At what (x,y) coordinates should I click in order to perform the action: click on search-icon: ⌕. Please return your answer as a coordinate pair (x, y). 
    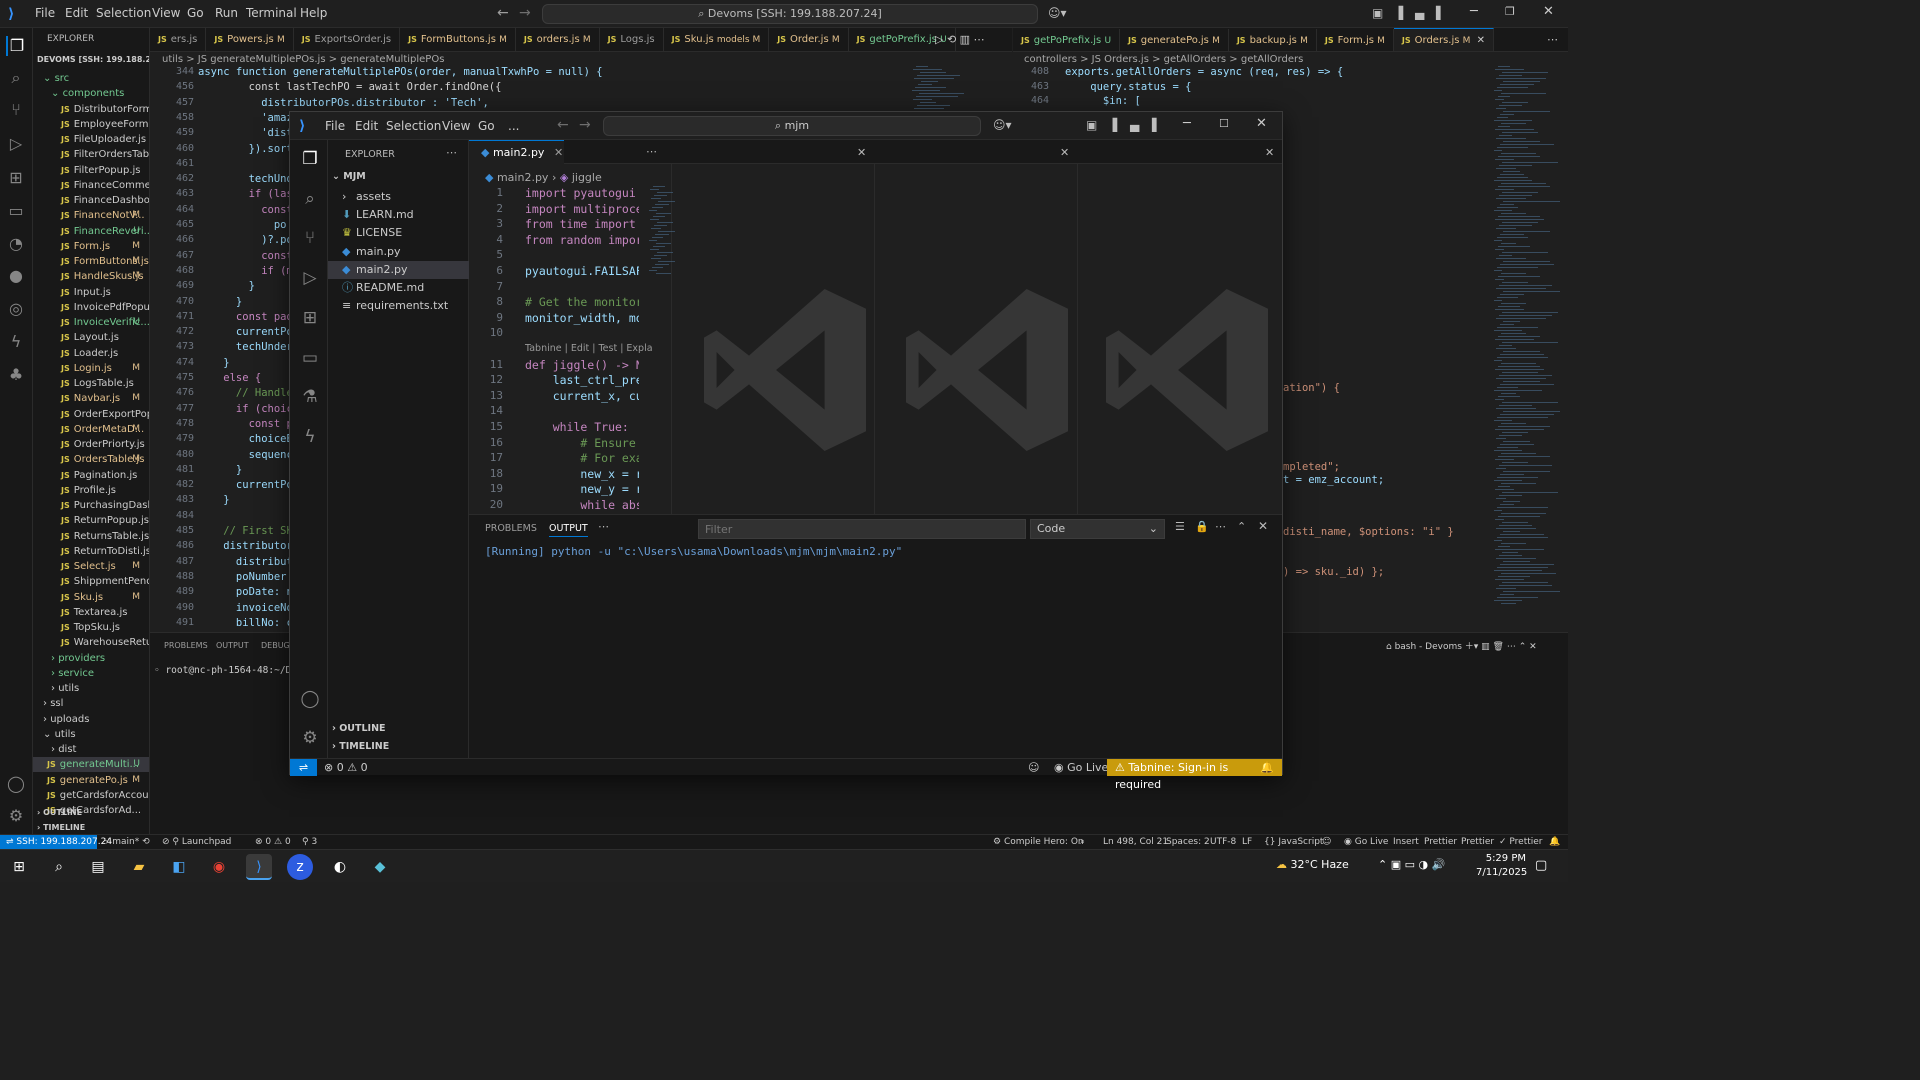
    Looking at the image, I should click on (16, 78).